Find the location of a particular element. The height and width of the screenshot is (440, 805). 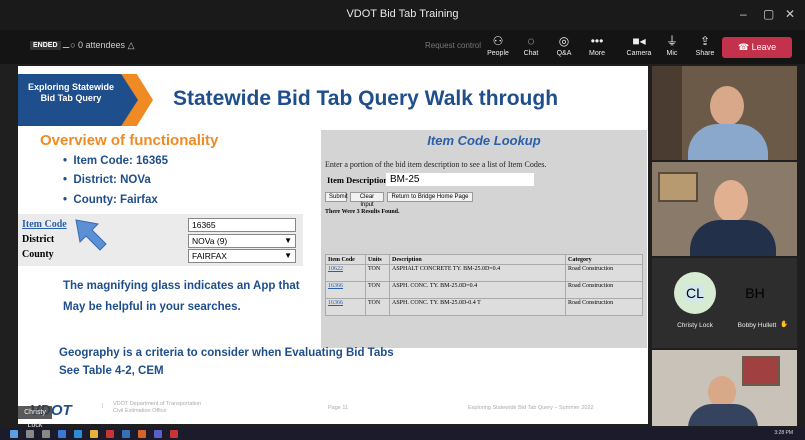

submit-button: Submit is located at coordinates (336, 197).